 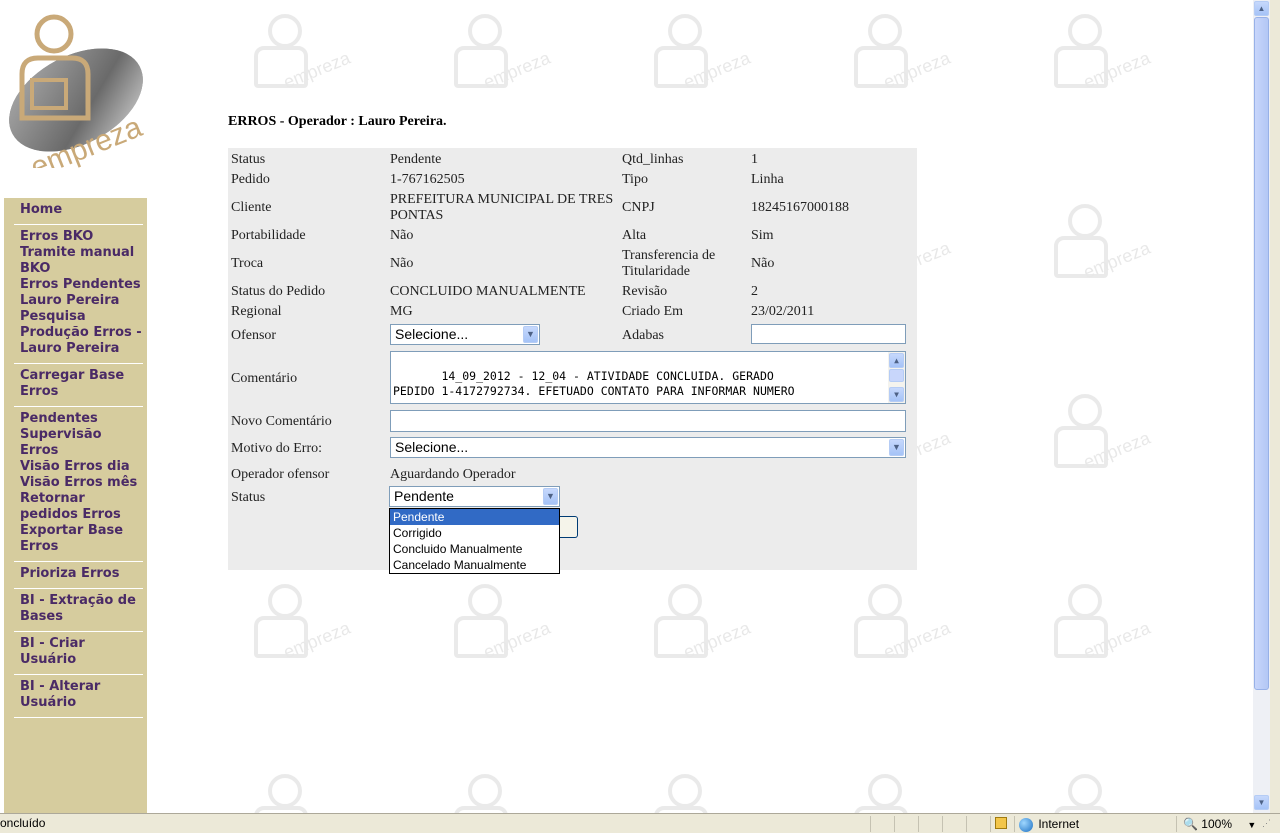 What do you see at coordinates (1094, 824) in the screenshot?
I see `security-zone: Internet` at bounding box center [1094, 824].